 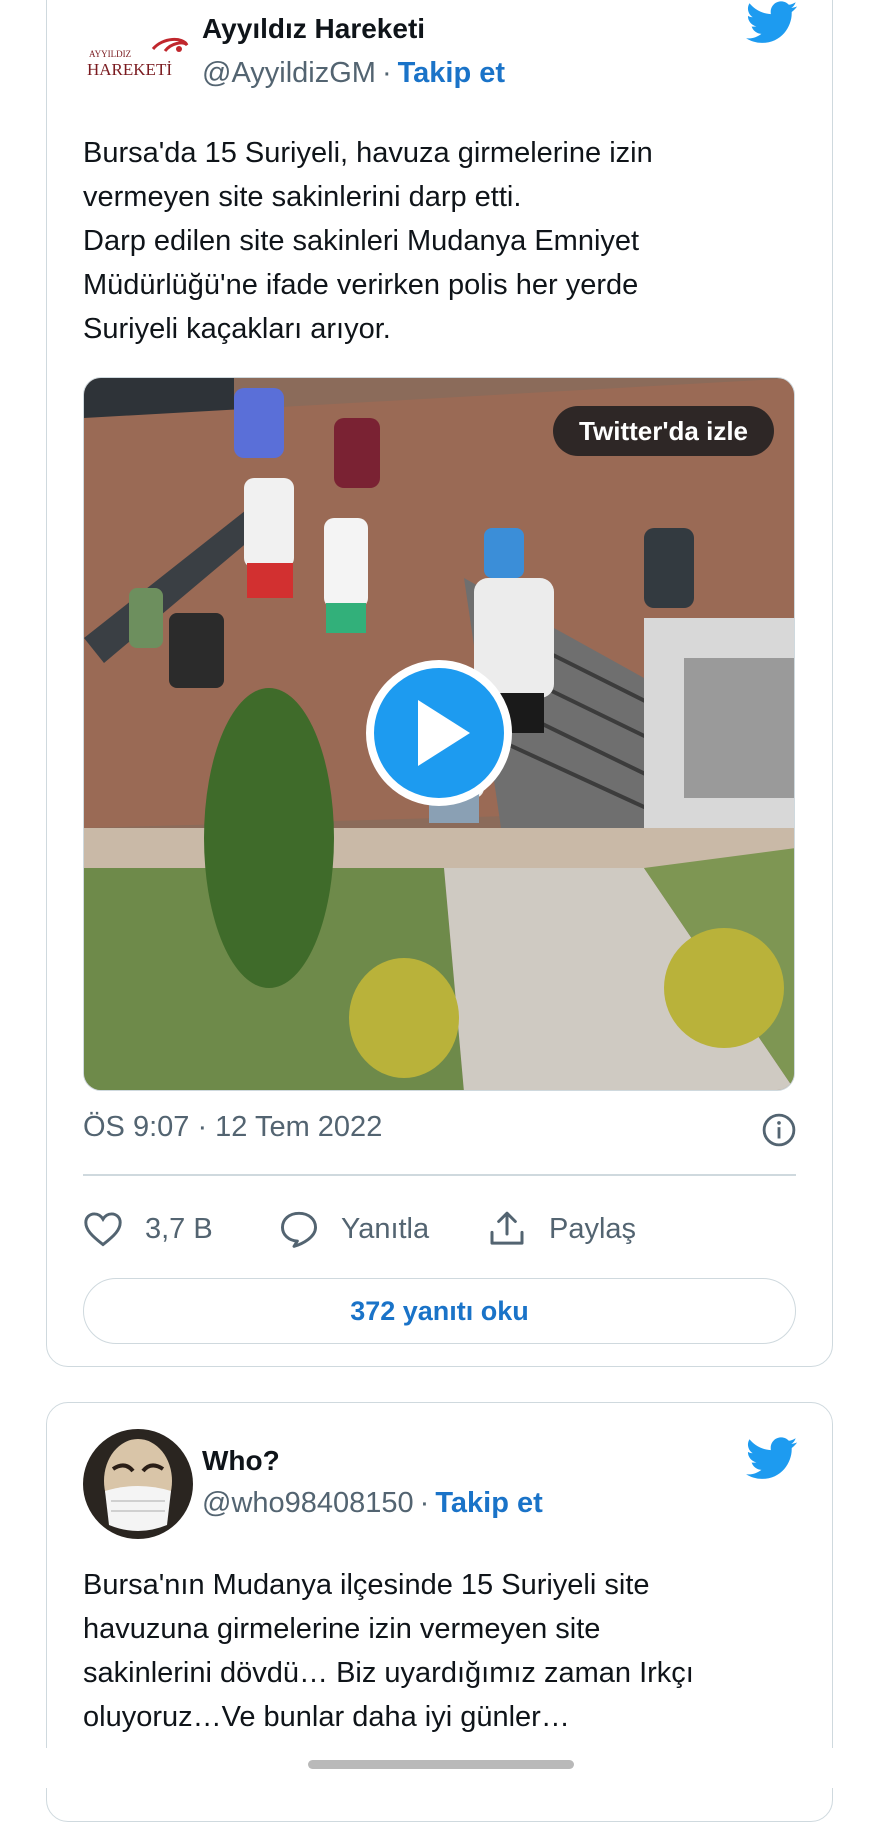 I want to click on play-icon, so click(x=444, y=733).